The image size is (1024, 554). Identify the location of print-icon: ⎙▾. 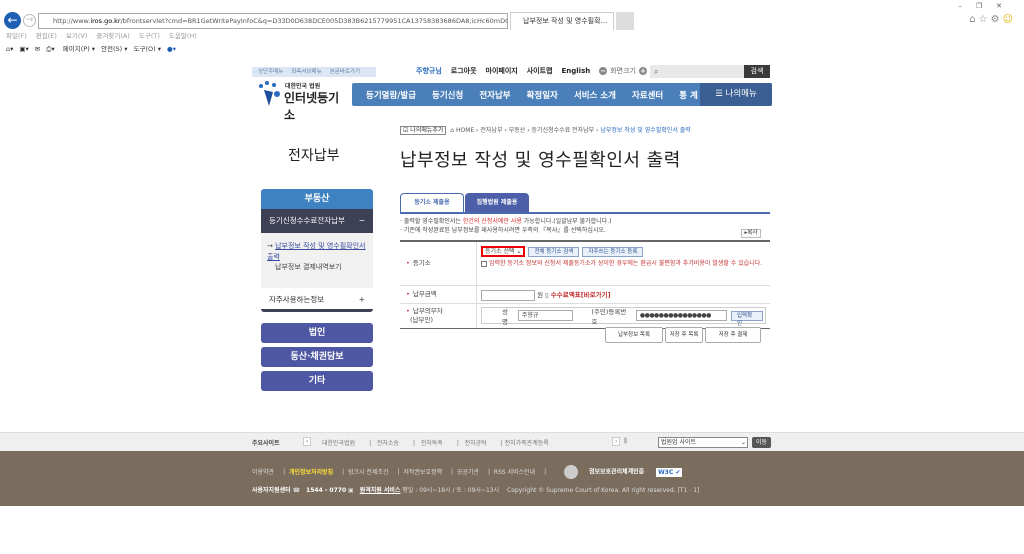
(50, 49).